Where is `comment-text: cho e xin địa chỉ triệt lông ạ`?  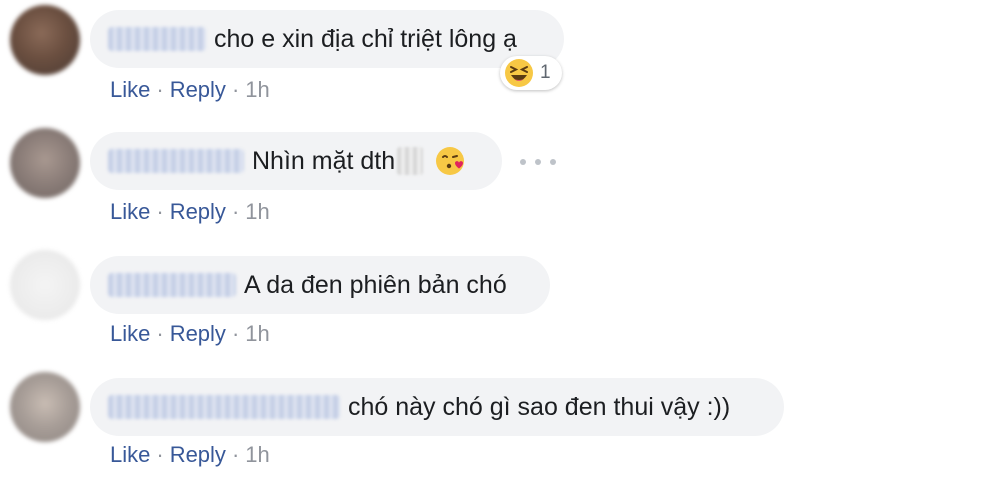 comment-text: cho e xin địa chỉ triệt lông ạ is located at coordinates (365, 38).